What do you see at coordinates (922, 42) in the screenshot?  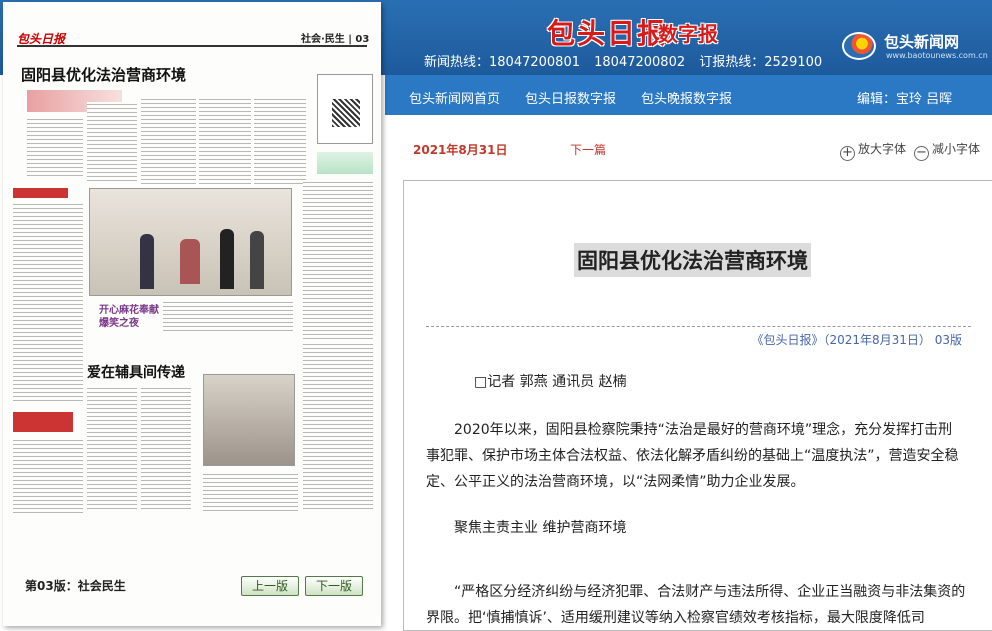 I see `site-name: 包头新闻网` at bounding box center [922, 42].